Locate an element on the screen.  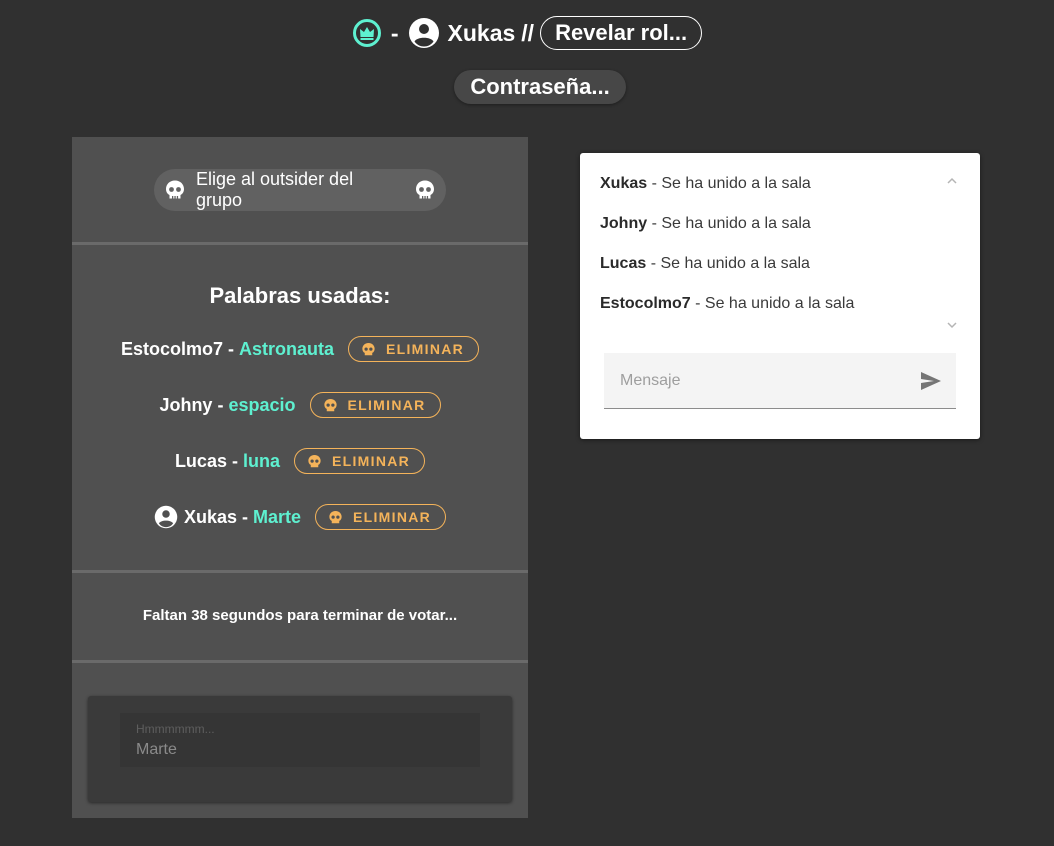
chevron-up-icon is located at coordinates (952, 181).